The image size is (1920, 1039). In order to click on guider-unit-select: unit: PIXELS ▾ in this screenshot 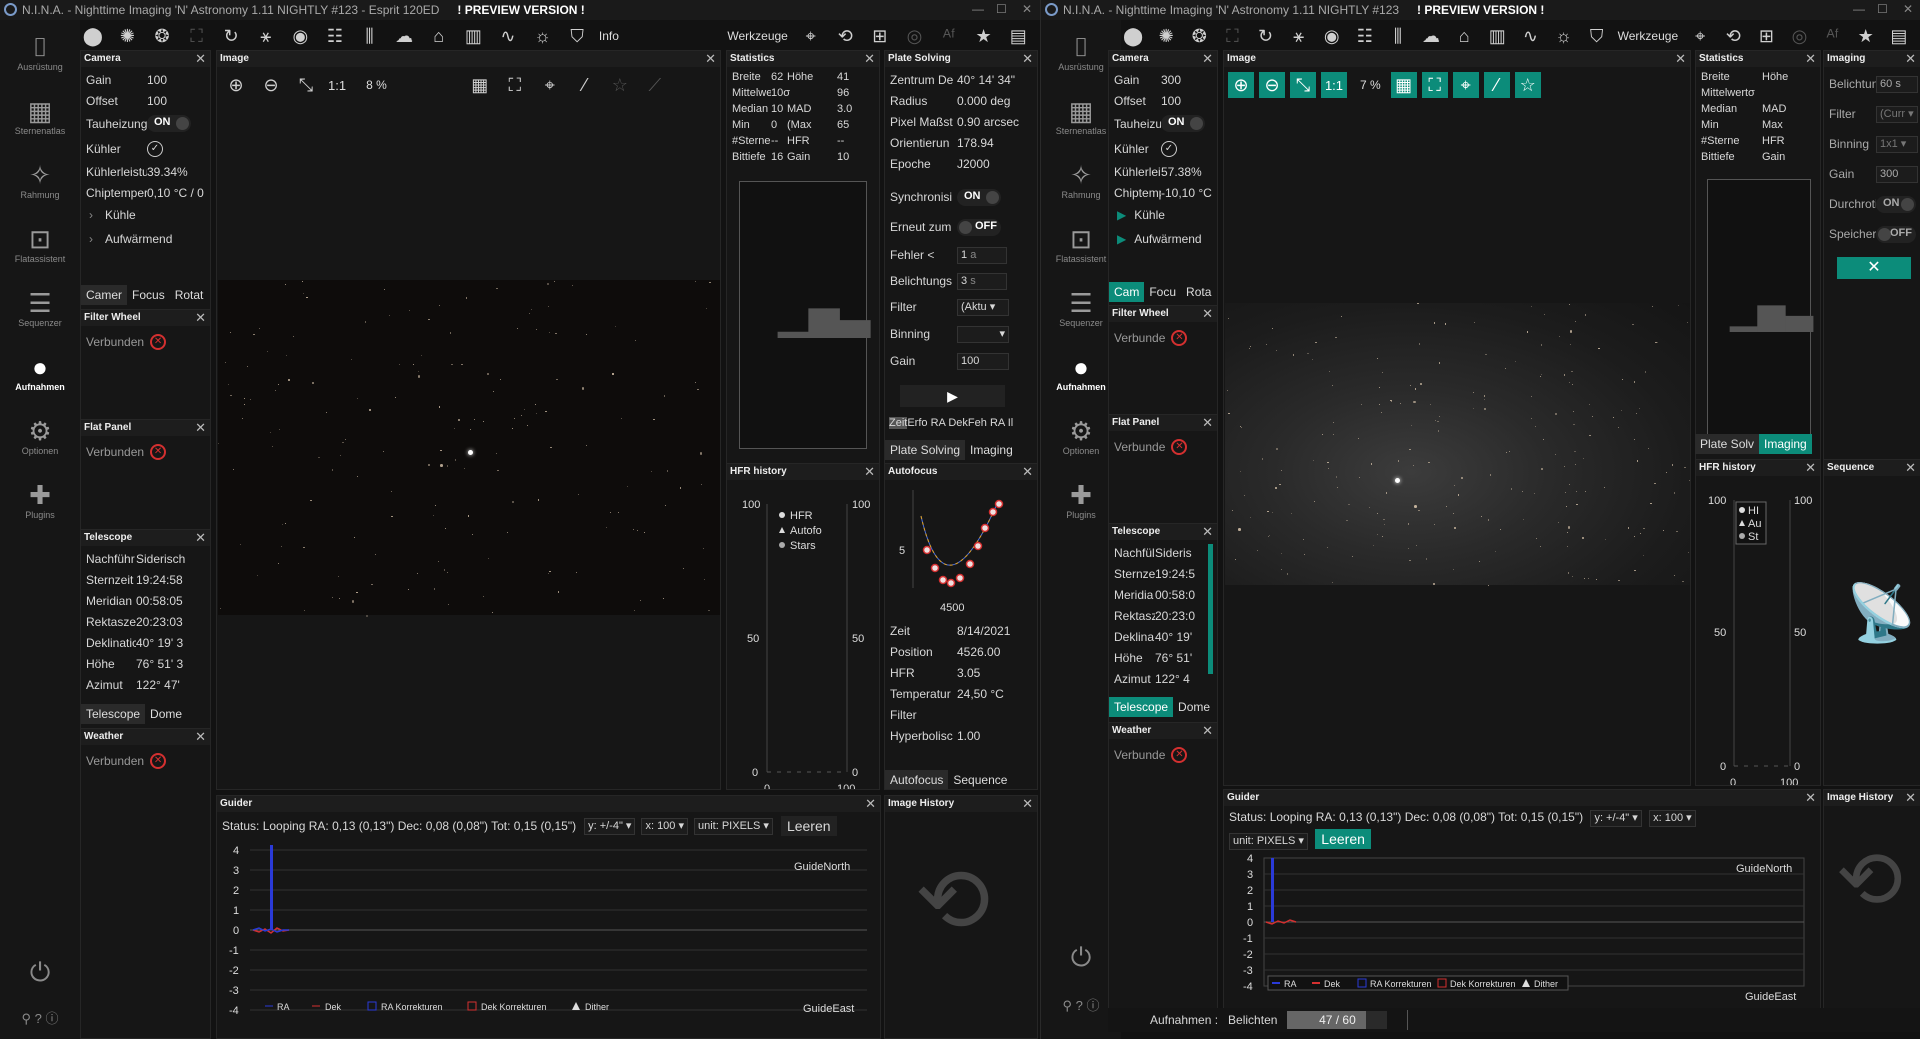, I will do `click(1268, 841)`.